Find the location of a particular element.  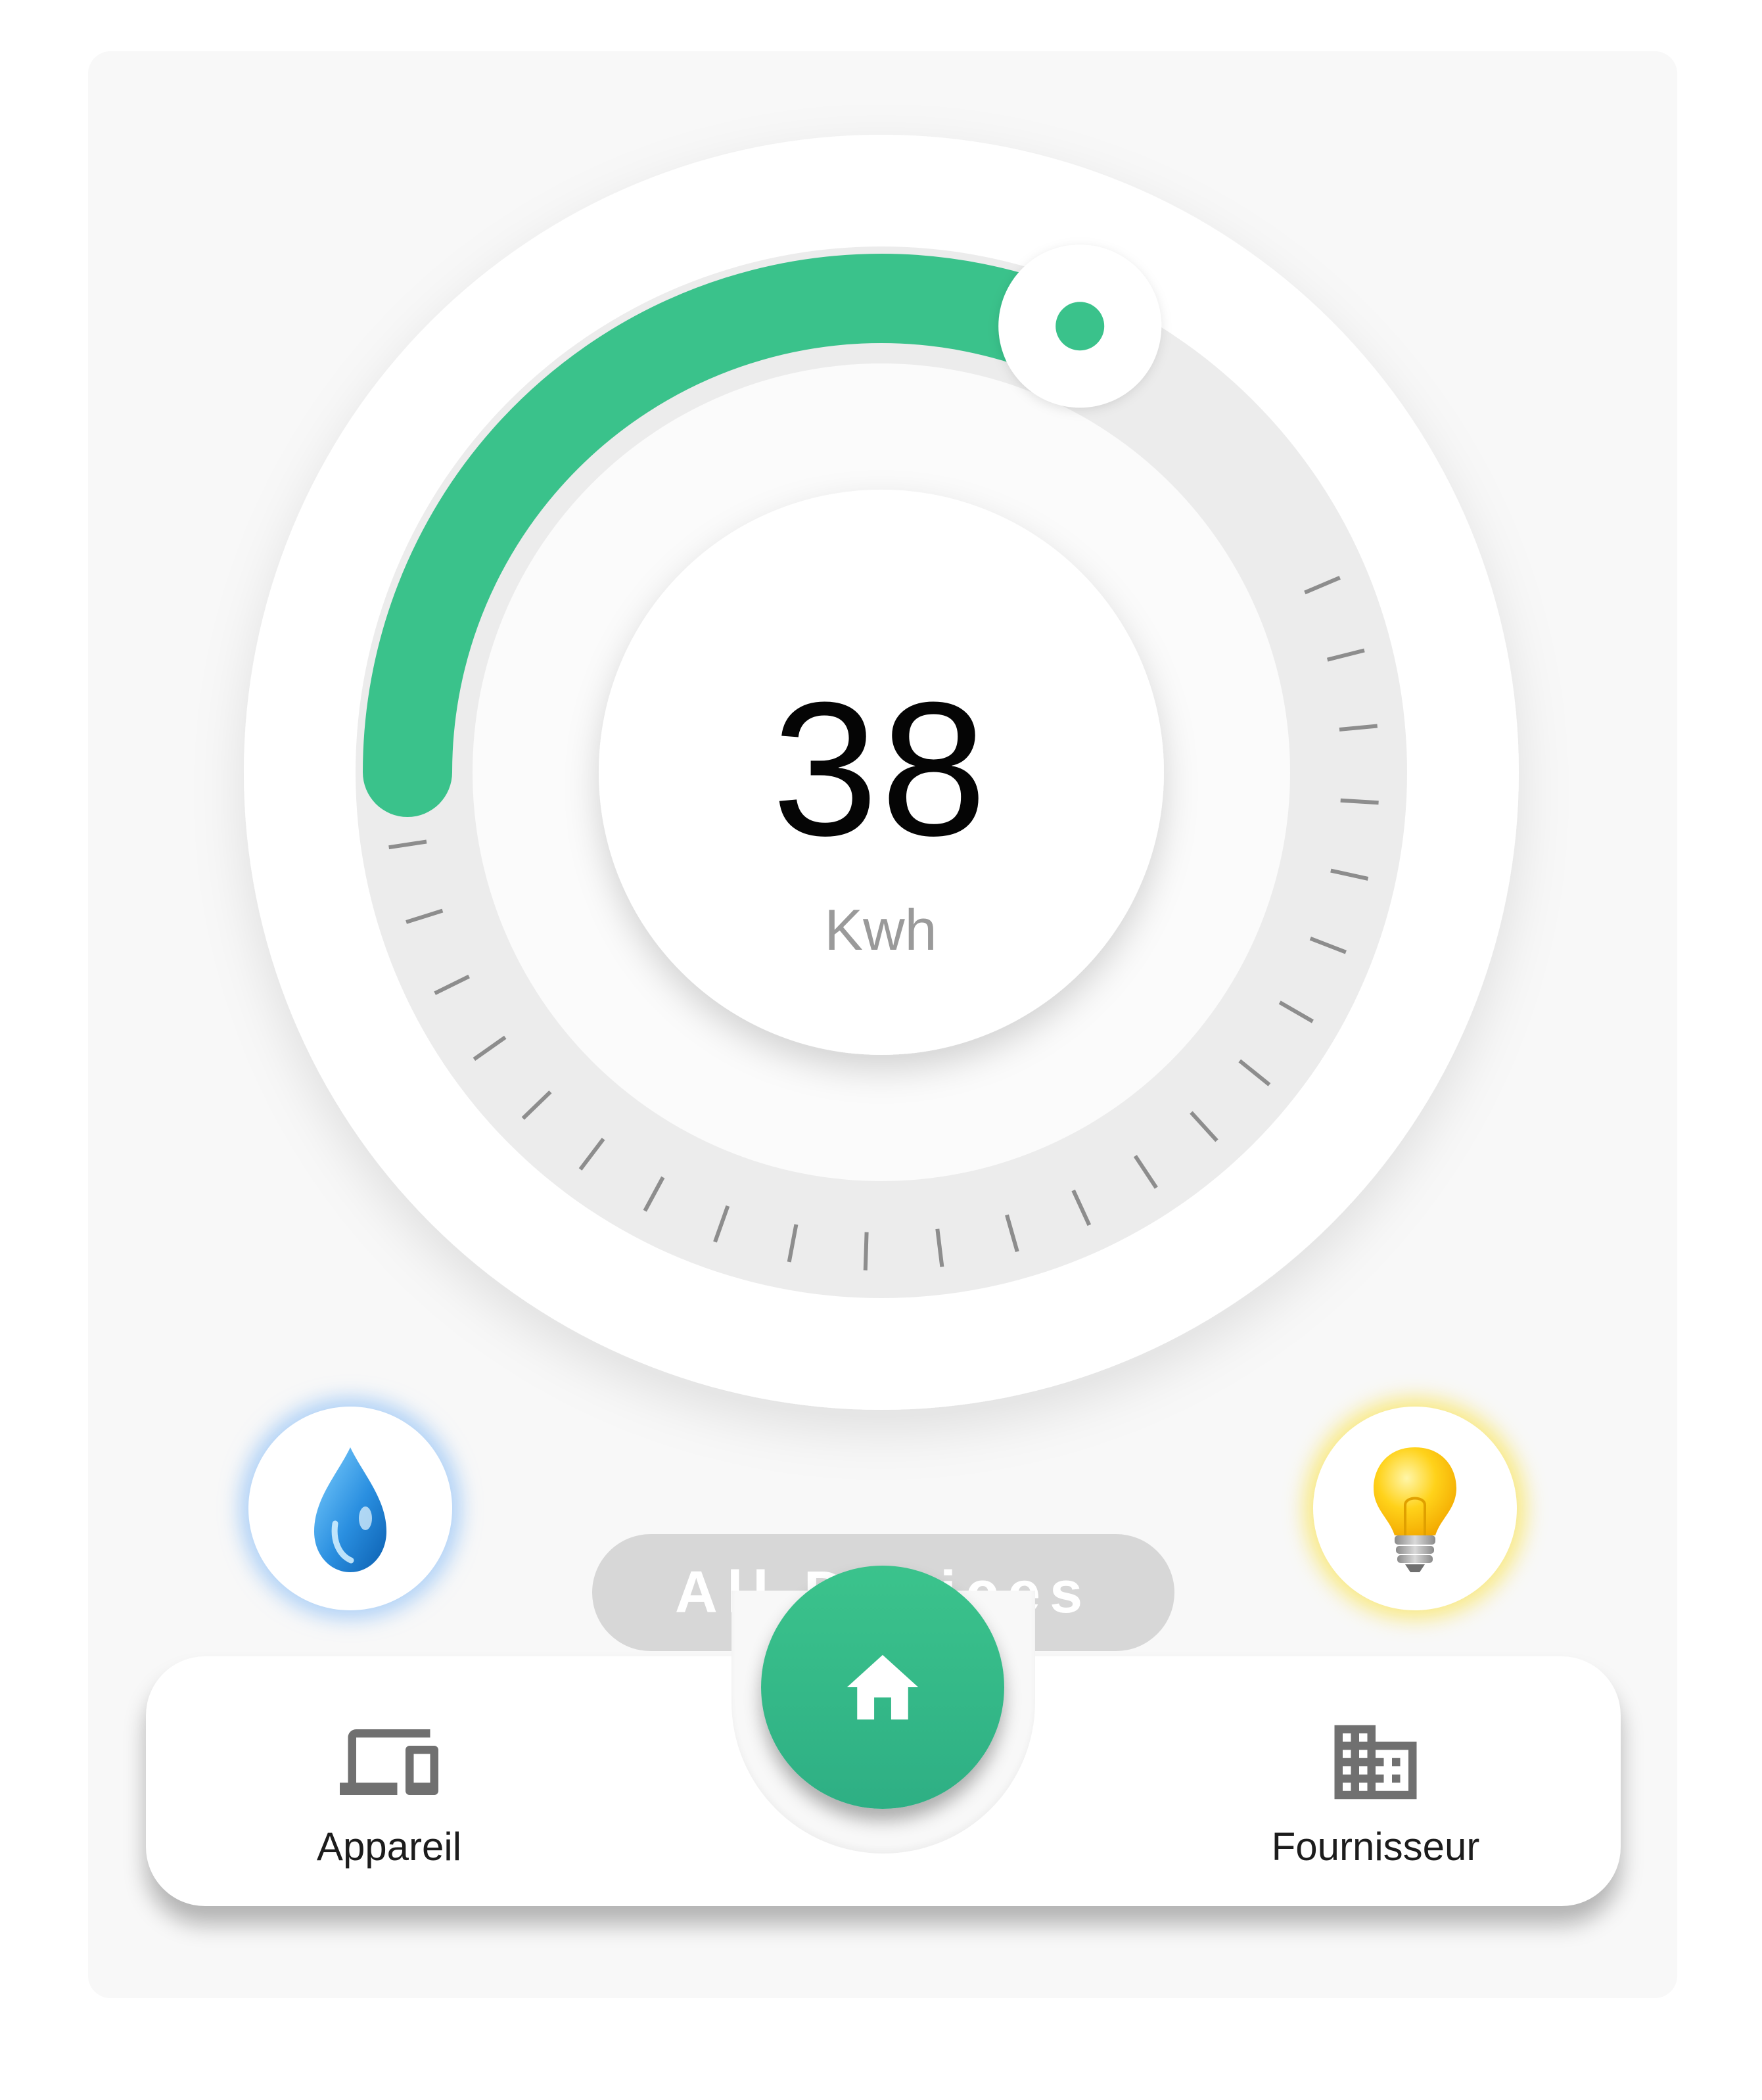

home-icon is located at coordinates (882, 1687).